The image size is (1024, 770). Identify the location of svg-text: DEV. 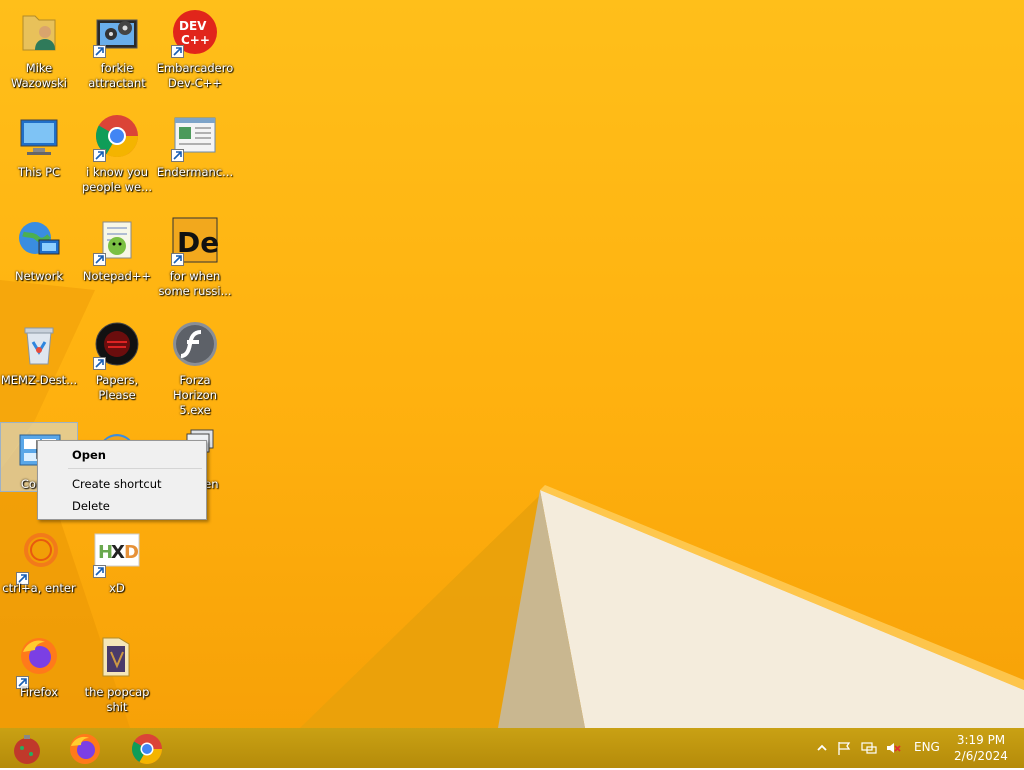
(193, 26).